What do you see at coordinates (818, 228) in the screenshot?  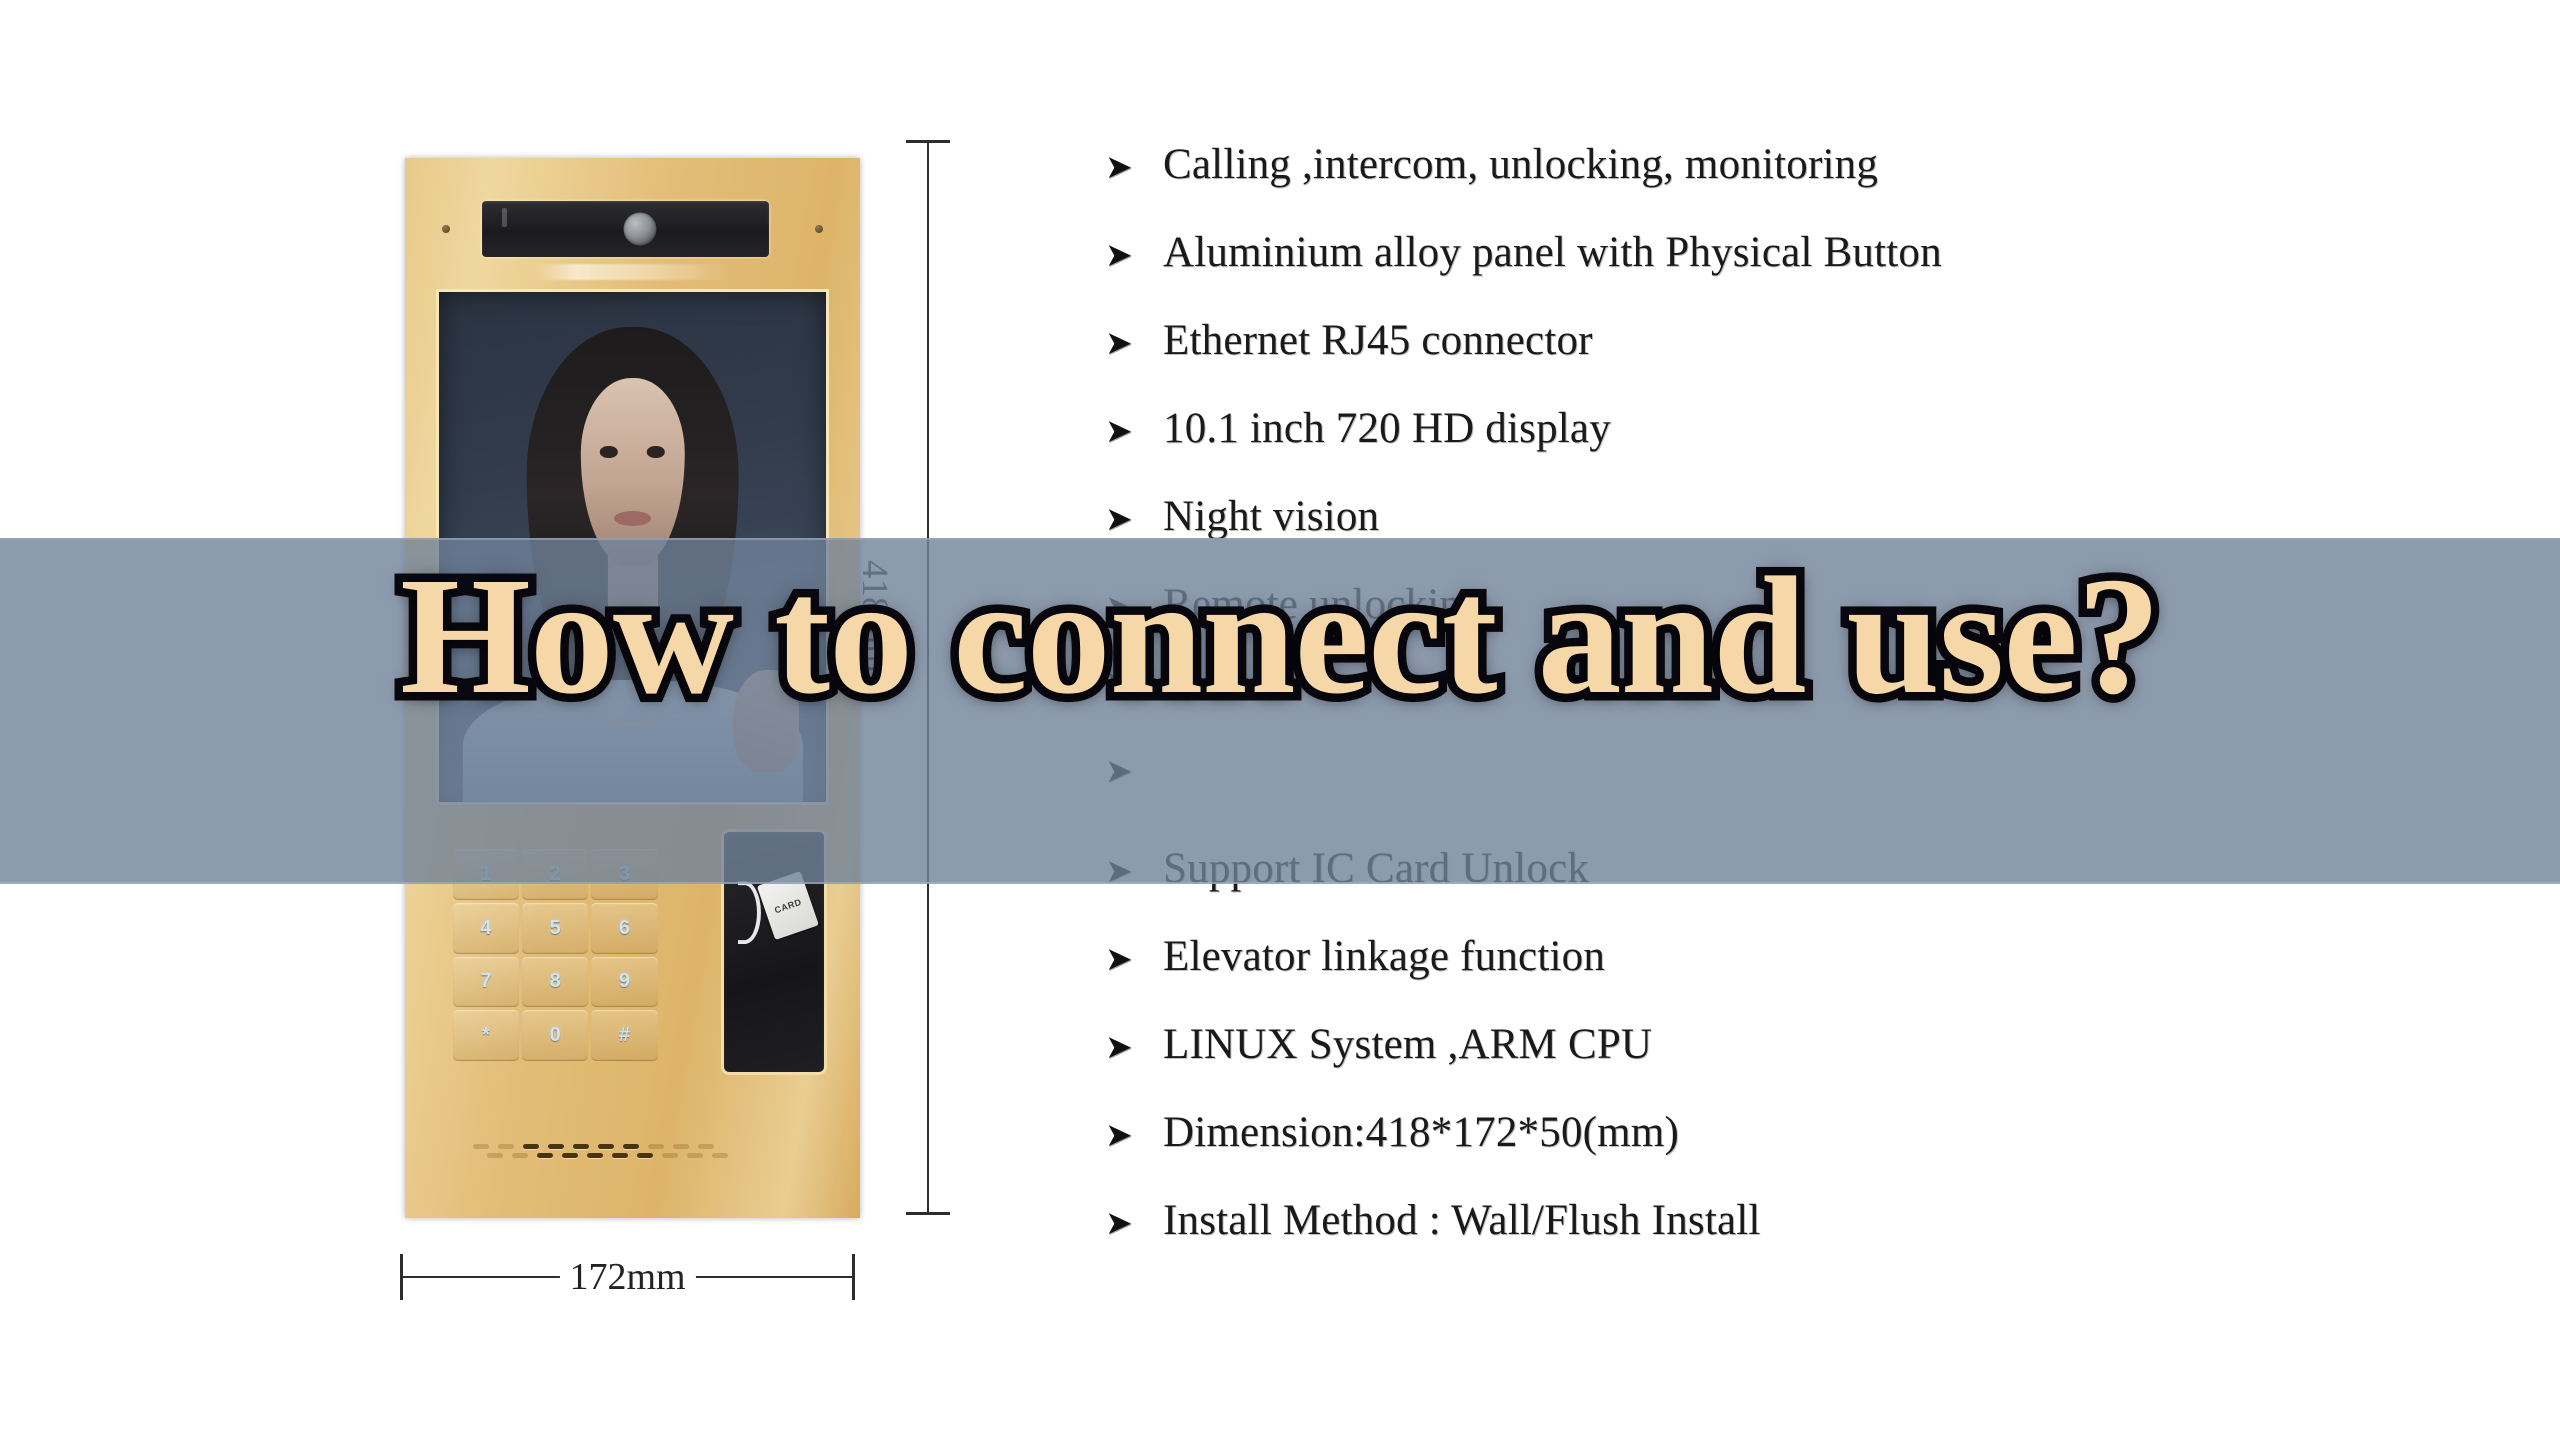 I see `screw-right-icon` at bounding box center [818, 228].